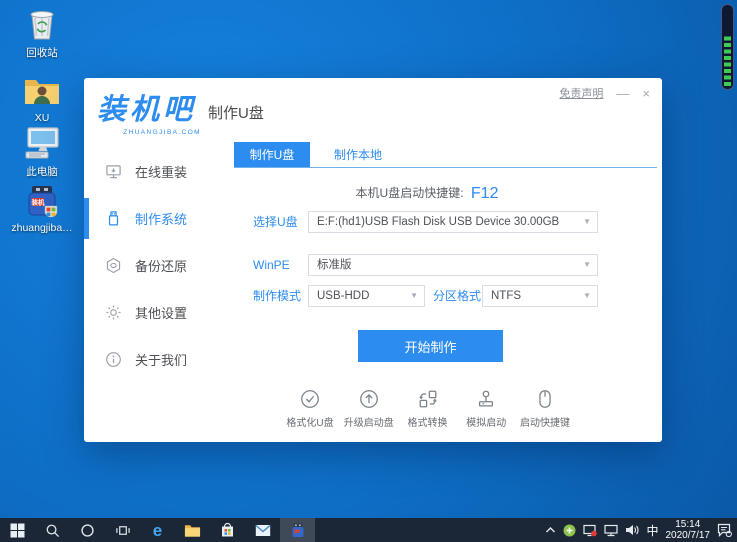 Image resolution: width=737 pixels, height=542 pixels. What do you see at coordinates (652, 530) in the screenshot?
I see `ime-indicator: 中` at bounding box center [652, 530].